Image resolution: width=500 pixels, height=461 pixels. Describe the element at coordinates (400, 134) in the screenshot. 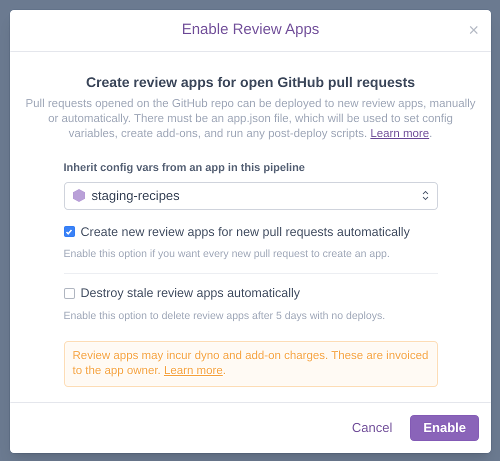

I see `learn-more-link: Learn more` at that location.